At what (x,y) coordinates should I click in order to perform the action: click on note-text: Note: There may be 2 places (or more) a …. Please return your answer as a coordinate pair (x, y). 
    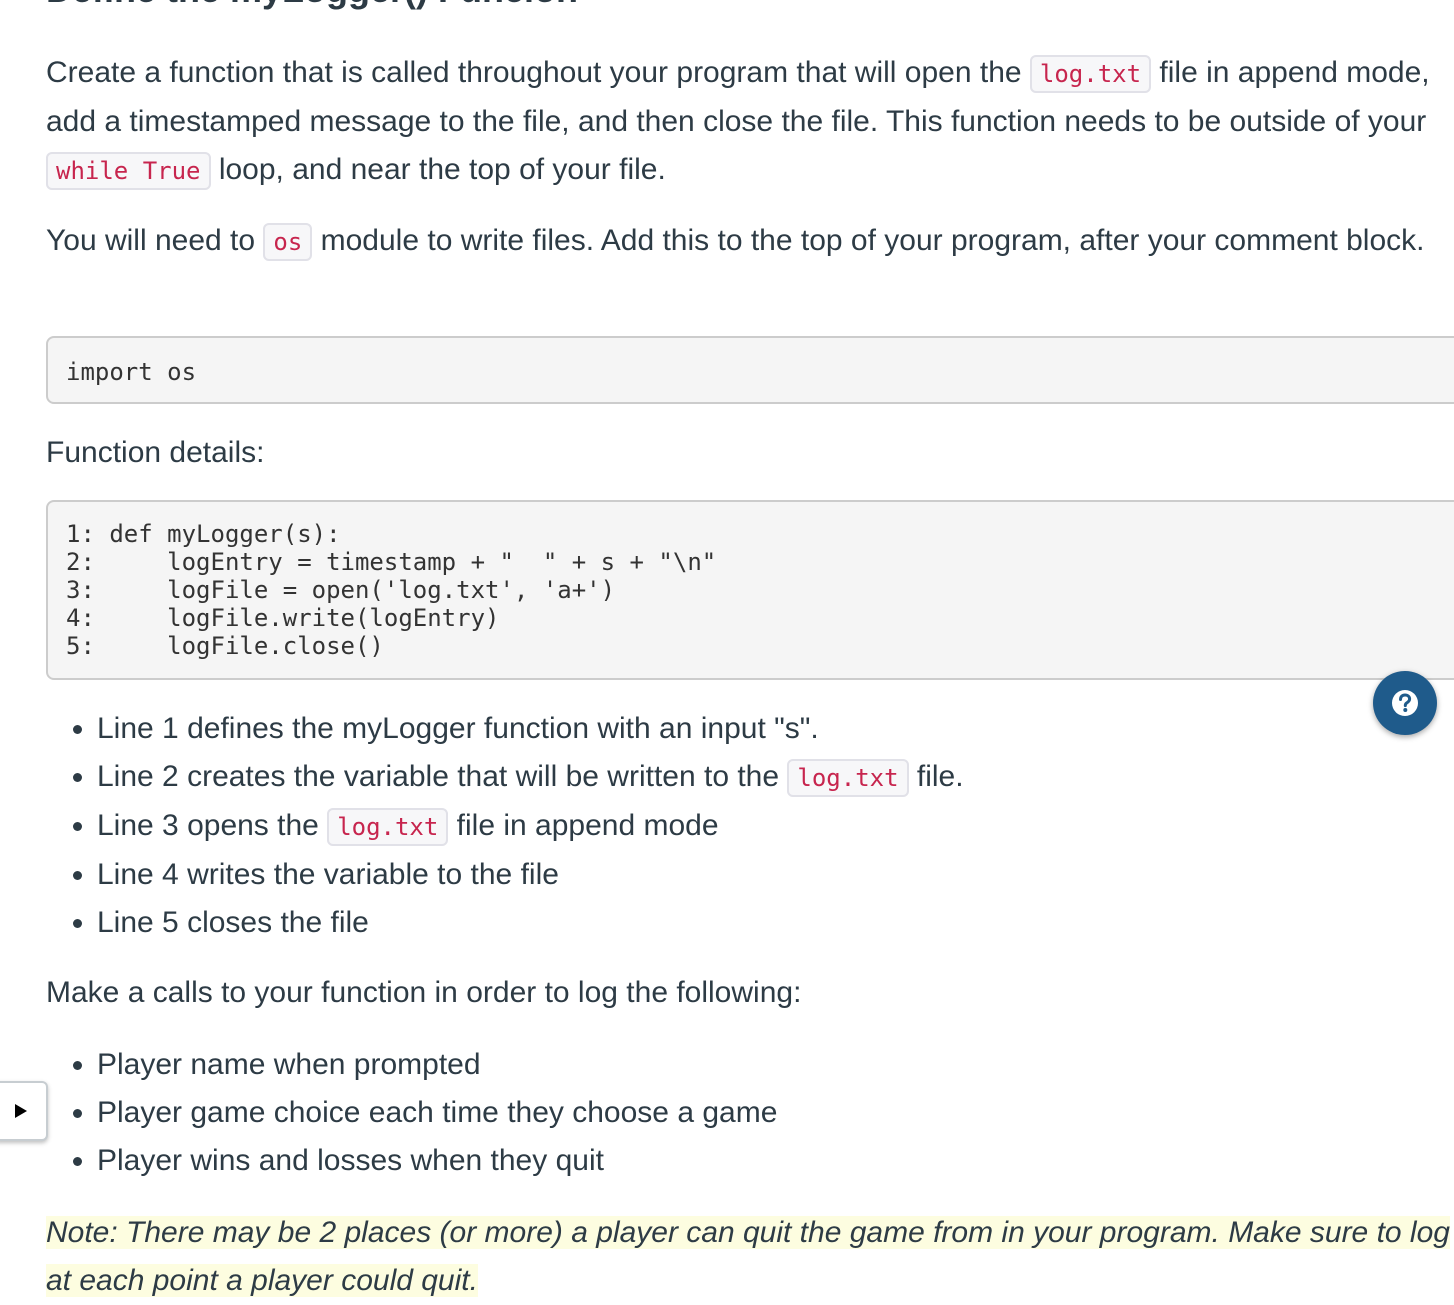
    Looking at the image, I should click on (748, 1256).